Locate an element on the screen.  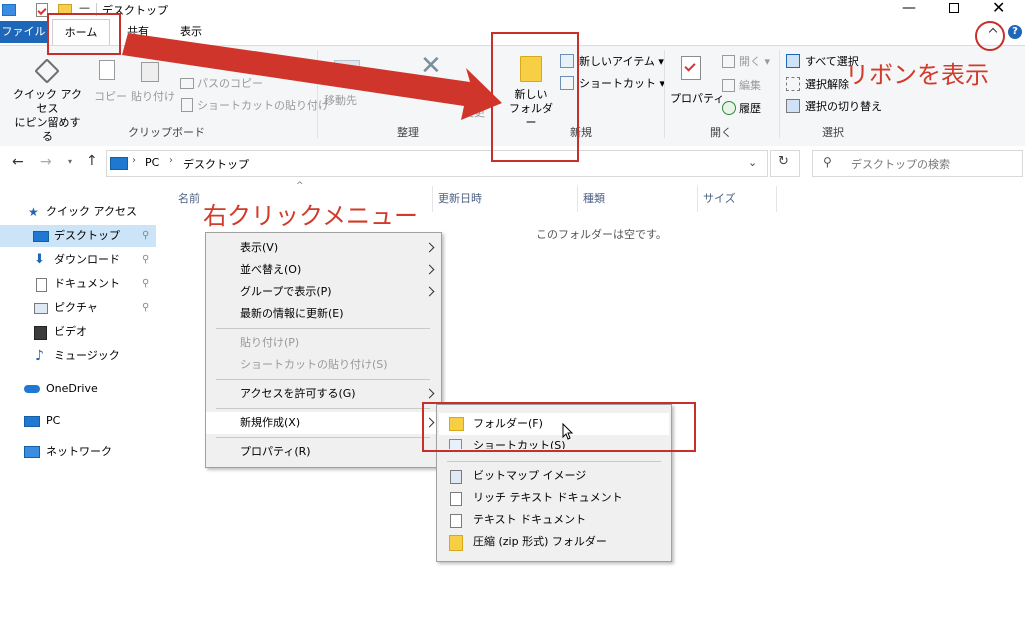
nav-desktop: デスクトップ ⚲ is located at coordinates (78, 236).